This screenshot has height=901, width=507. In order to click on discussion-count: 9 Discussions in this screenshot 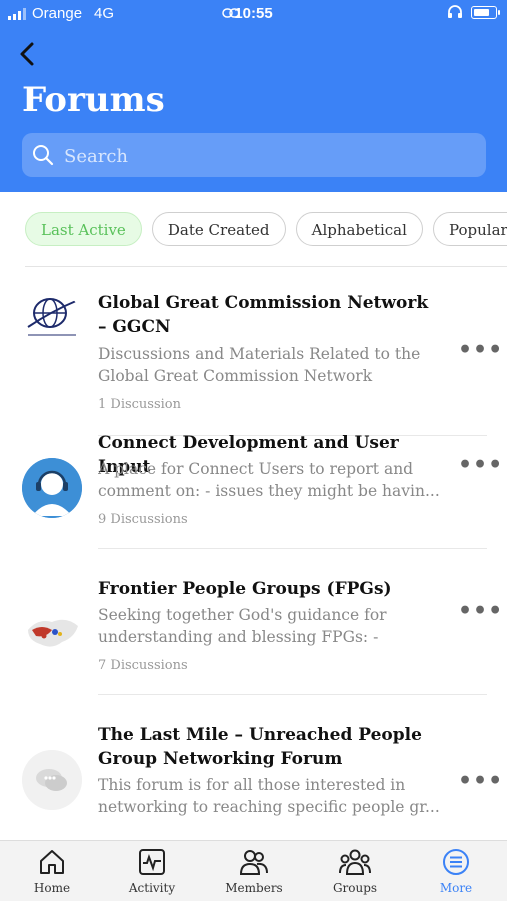, I will do `click(143, 519)`.